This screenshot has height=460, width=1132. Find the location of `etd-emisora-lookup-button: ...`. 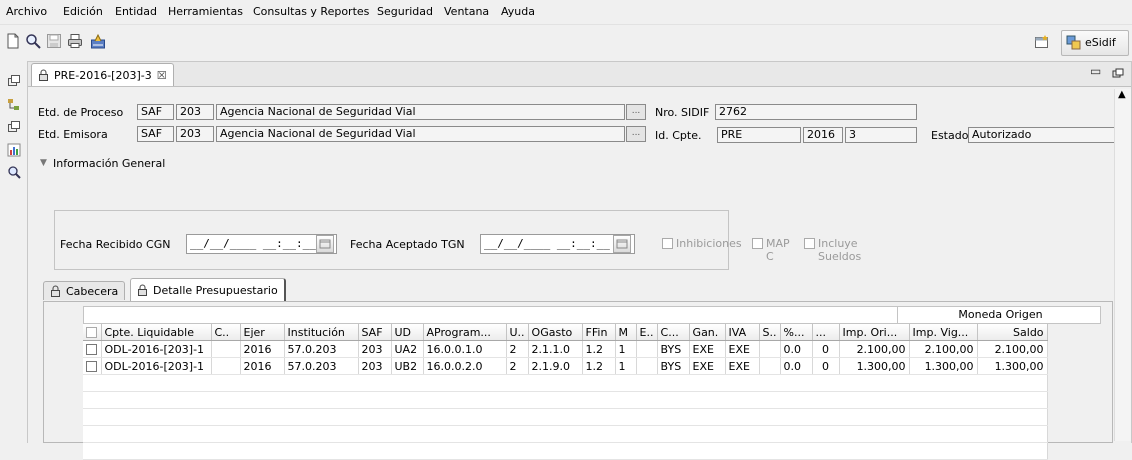

etd-emisora-lookup-button: ... is located at coordinates (636, 134).